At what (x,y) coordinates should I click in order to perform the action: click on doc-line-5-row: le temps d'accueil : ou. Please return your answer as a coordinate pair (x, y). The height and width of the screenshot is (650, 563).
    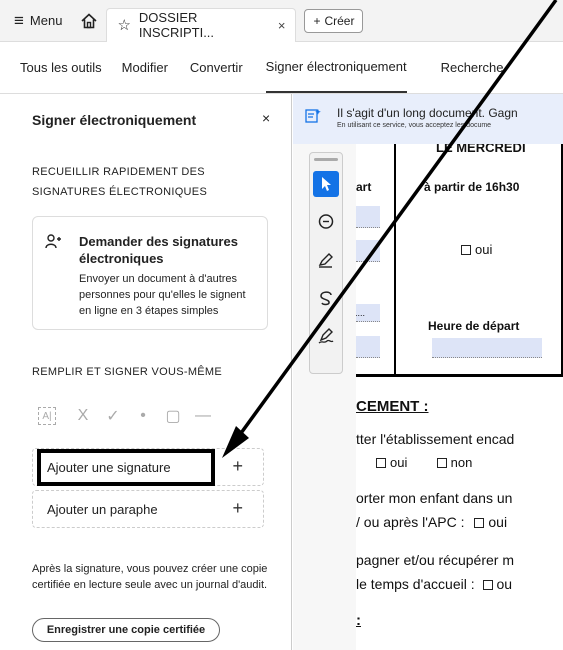
    Looking at the image, I should click on (434, 584).